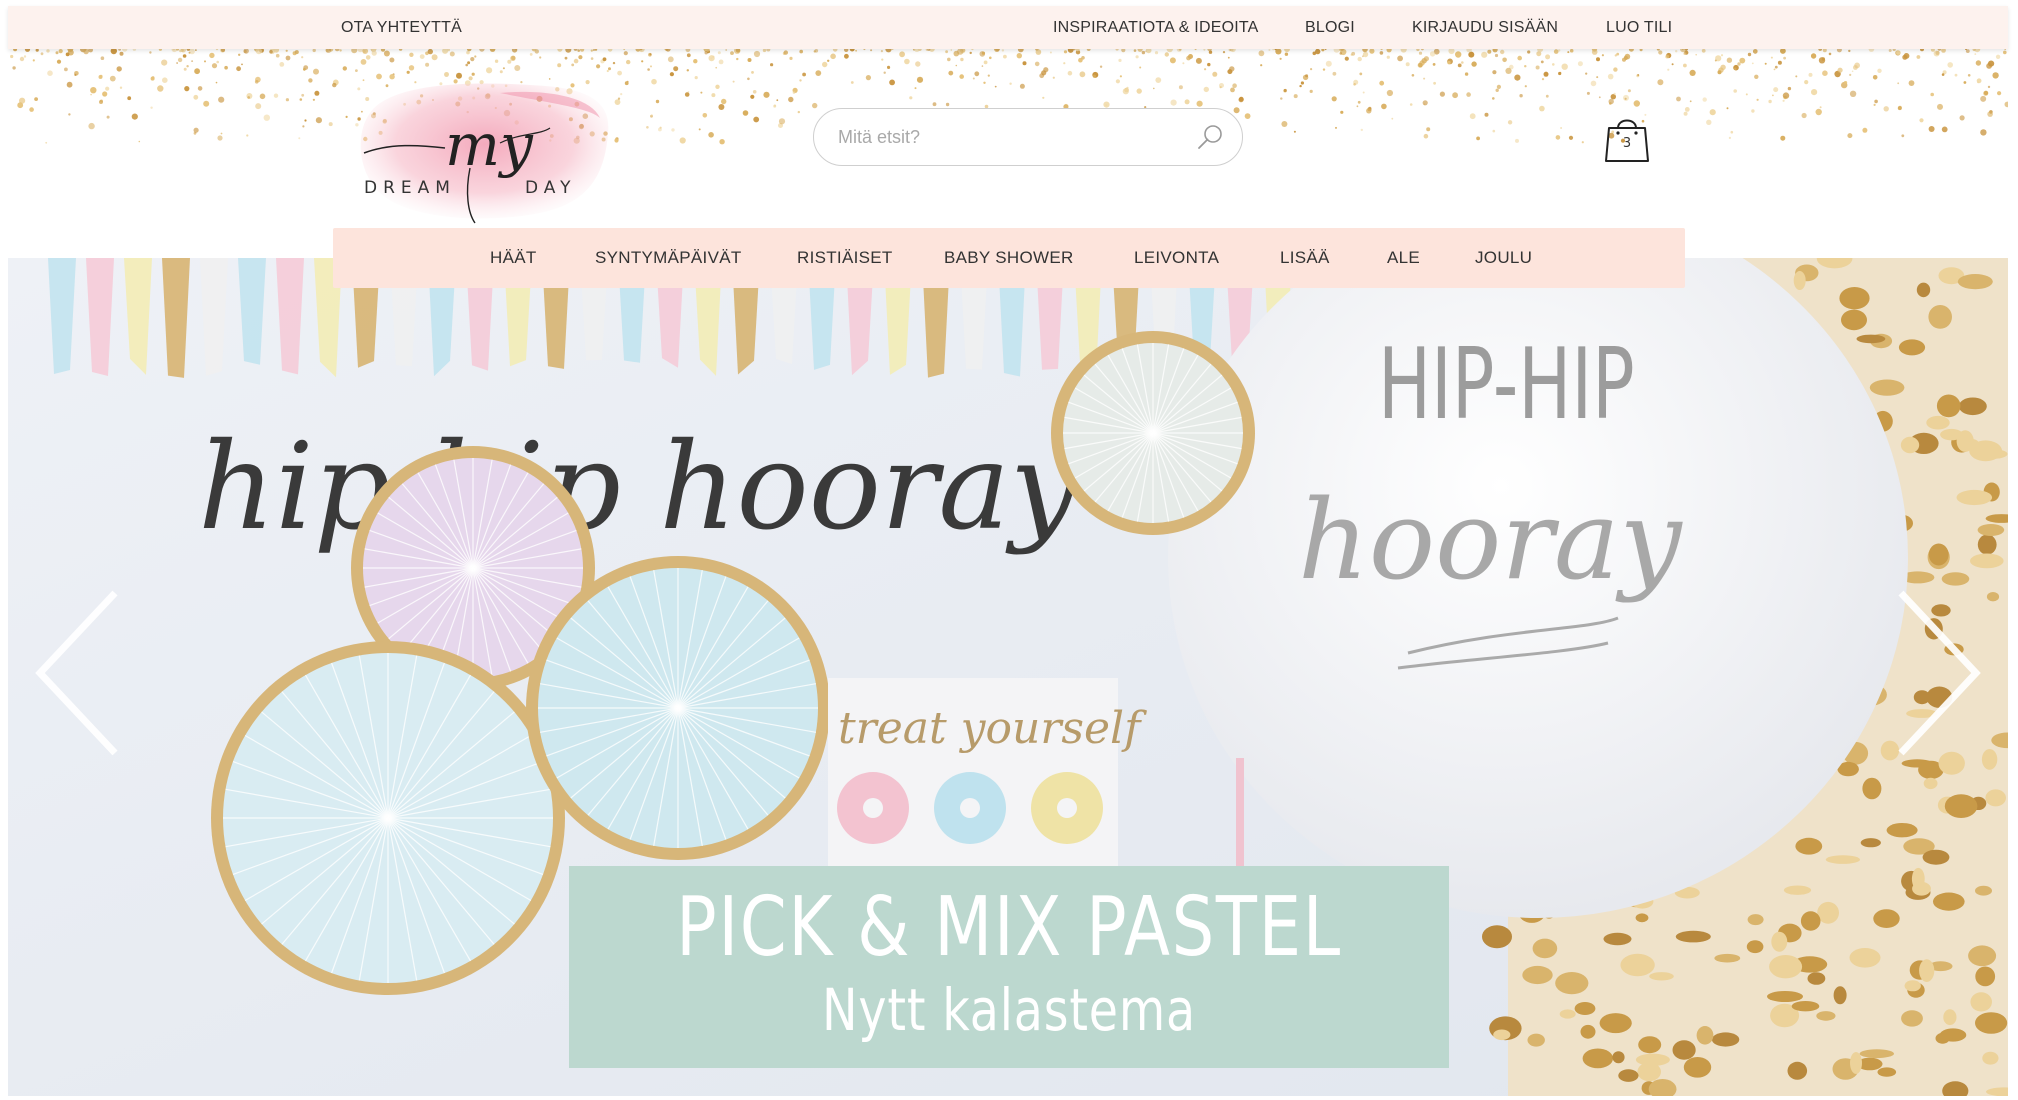  What do you see at coordinates (487, 150) in the screenshot?
I see `site-logo: my DREAM DAY` at bounding box center [487, 150].